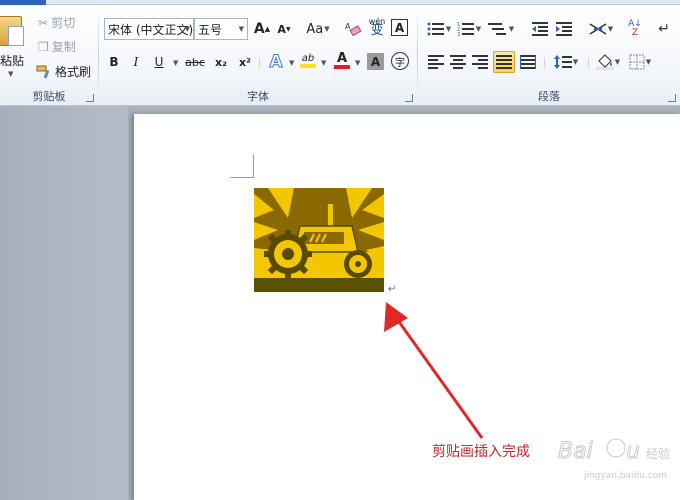  I want to click on font-name-value: 宋体 (中文正文), so click(151, 29).